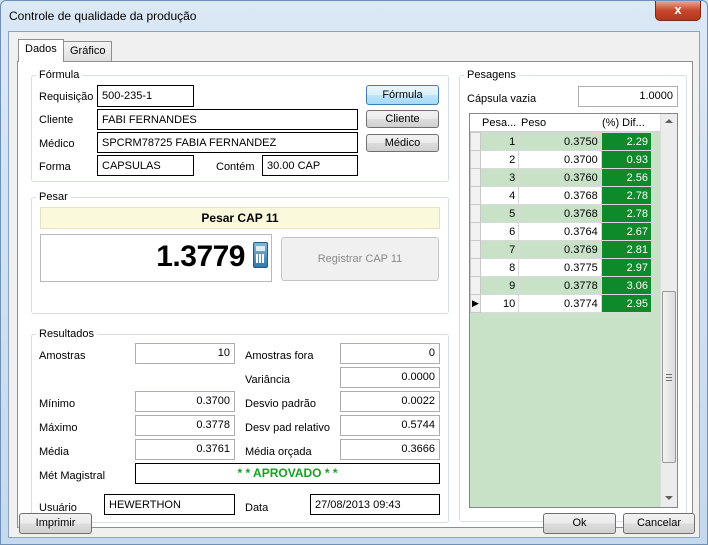  Describe the element at coordinates (185, 425) in the screenshot. I see `maximo-value: 0.3778` at that location.